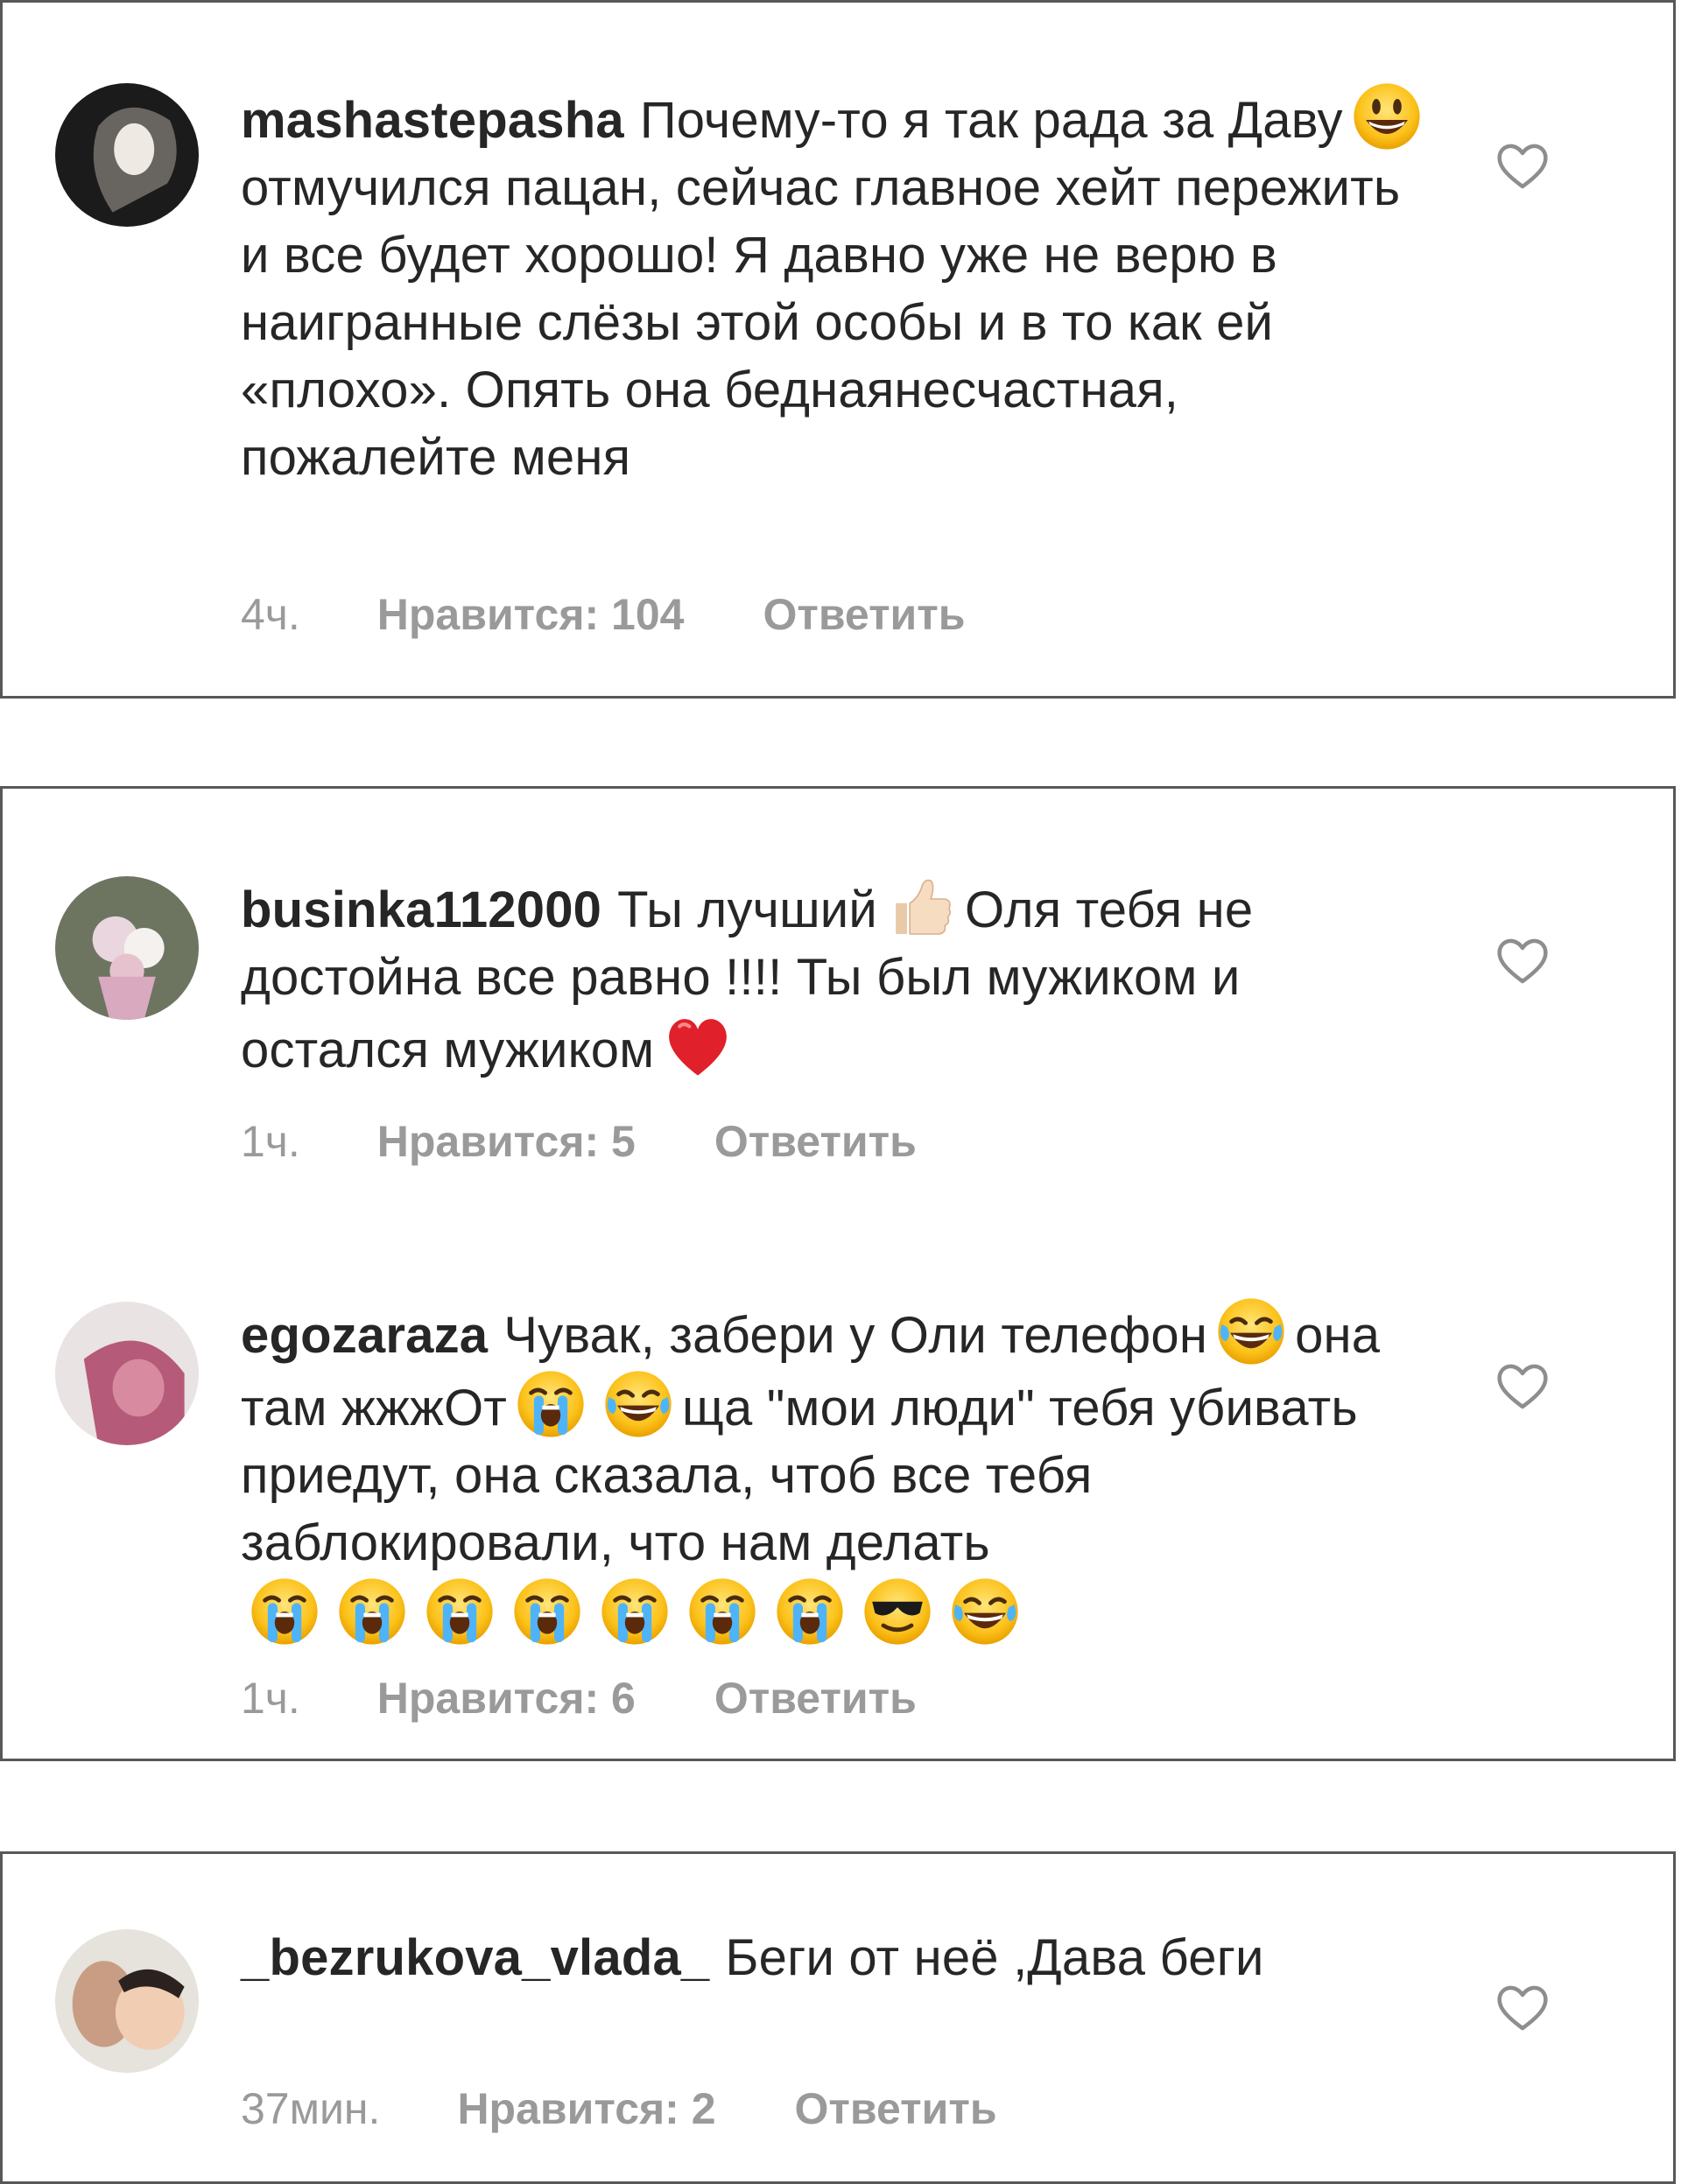  I want to click on comment-text: _bezrukova_vlada_ Беги от неё ,Дава беги, so click(836, 1957).